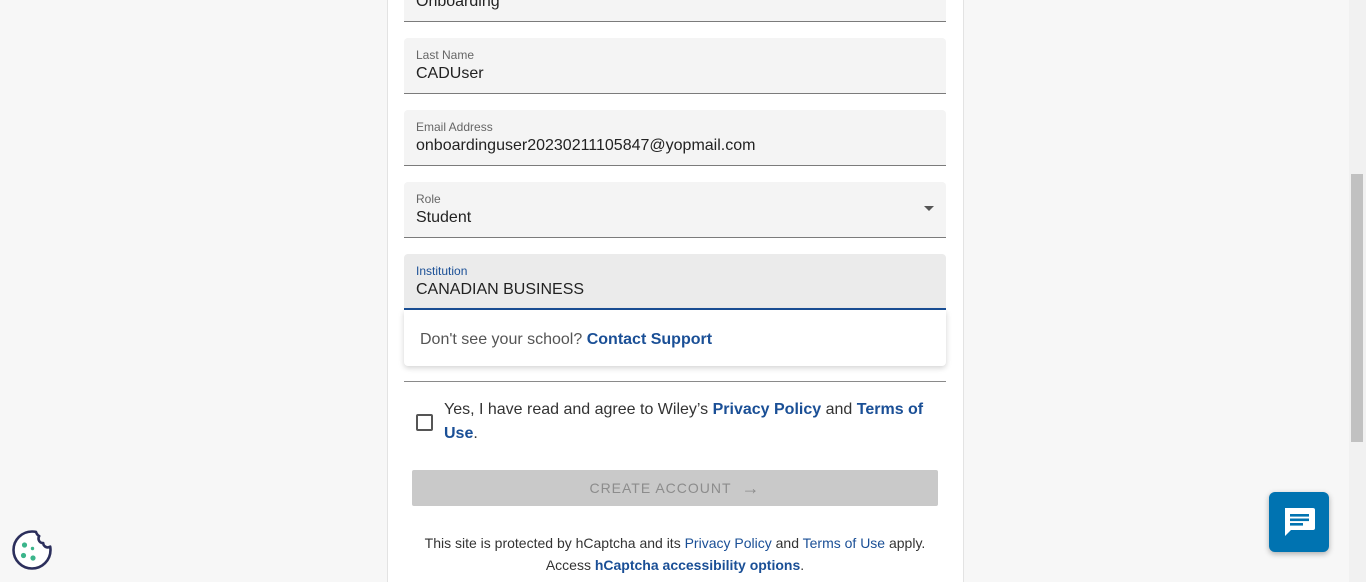 The height and width of the screenshot is (582, 1366). I want to click on role-select: Role Student, so click(675, 210).